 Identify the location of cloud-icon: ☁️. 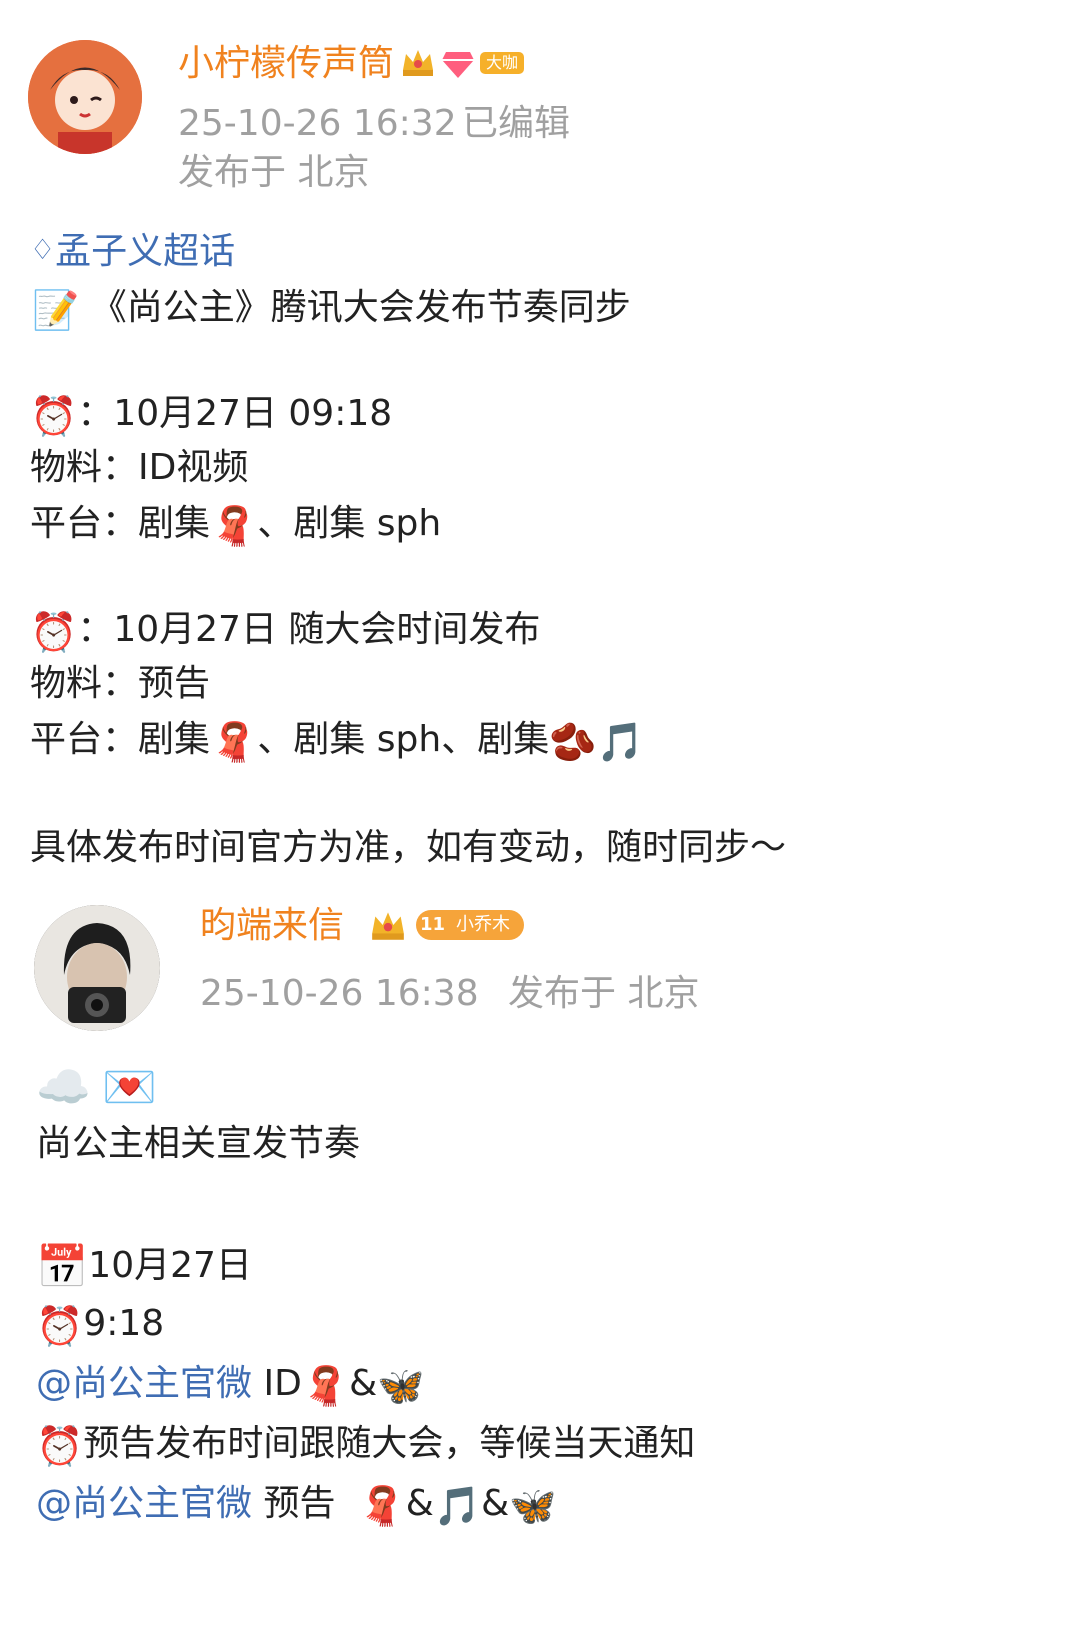
(63, 1087).